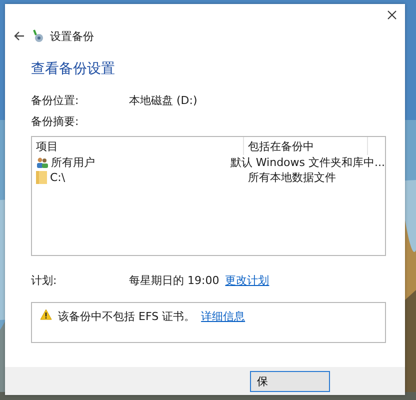  I want to click on folder-icon, so click(41, 177).